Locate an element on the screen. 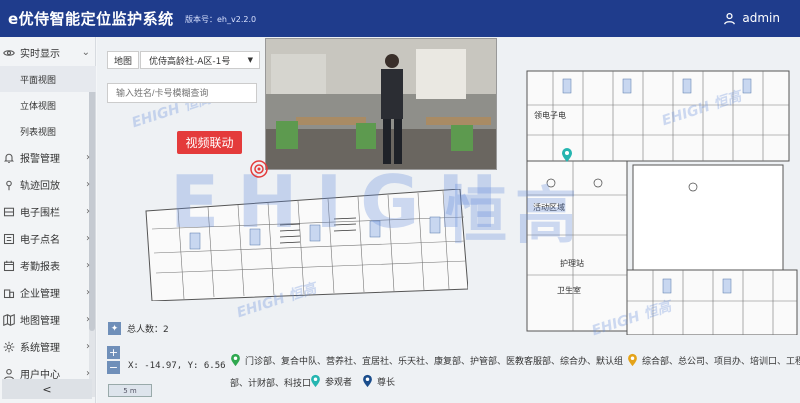  zoom-out-button: − is located at coordinates (113, 367).